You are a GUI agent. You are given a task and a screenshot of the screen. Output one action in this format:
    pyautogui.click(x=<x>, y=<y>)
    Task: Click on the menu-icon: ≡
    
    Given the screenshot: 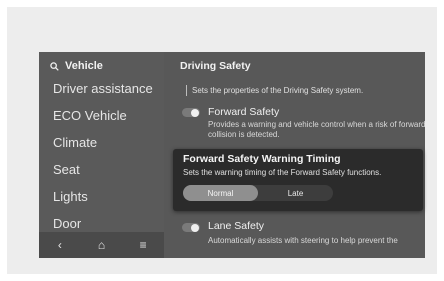 What is the action you would take?
    pyautogui.click(x=143, y=245)
    